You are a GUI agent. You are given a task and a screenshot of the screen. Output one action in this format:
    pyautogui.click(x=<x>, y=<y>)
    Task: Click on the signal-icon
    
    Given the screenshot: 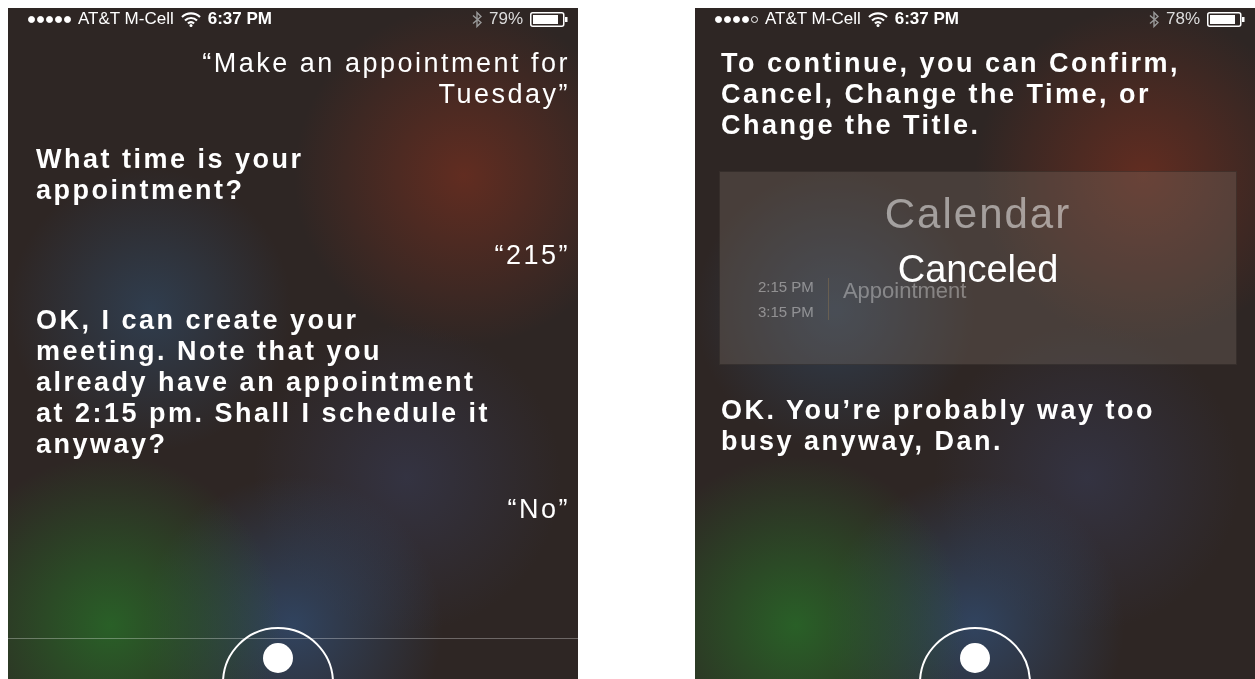 What is the action you would take?
    pyautogui.click(x=49, y=19)
    